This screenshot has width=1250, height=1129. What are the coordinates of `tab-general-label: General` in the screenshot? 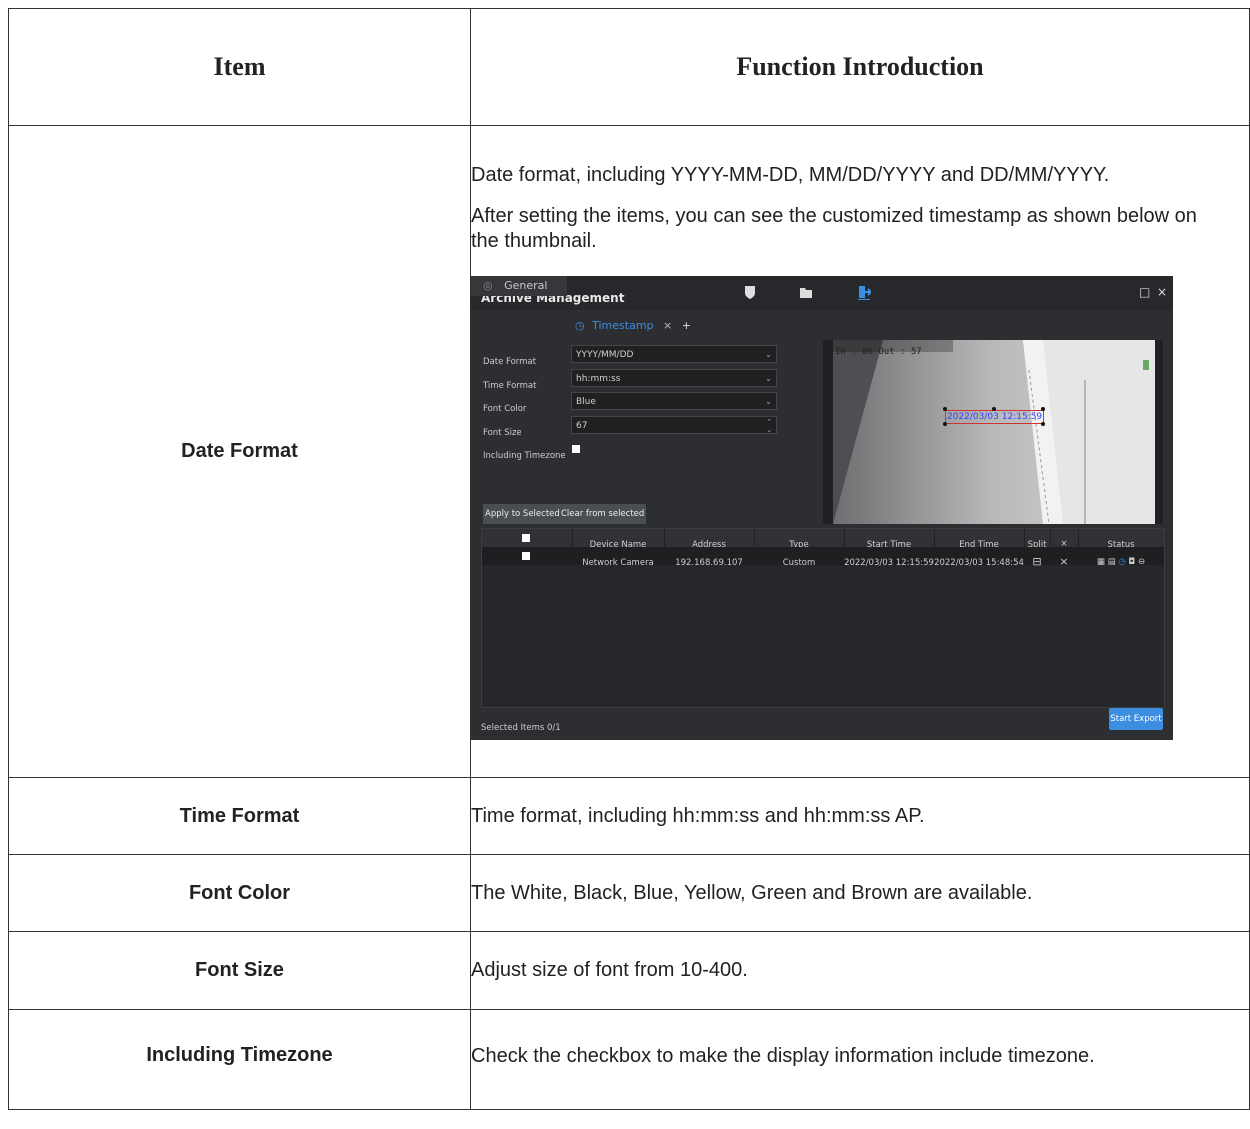 It's located at (526, 285).